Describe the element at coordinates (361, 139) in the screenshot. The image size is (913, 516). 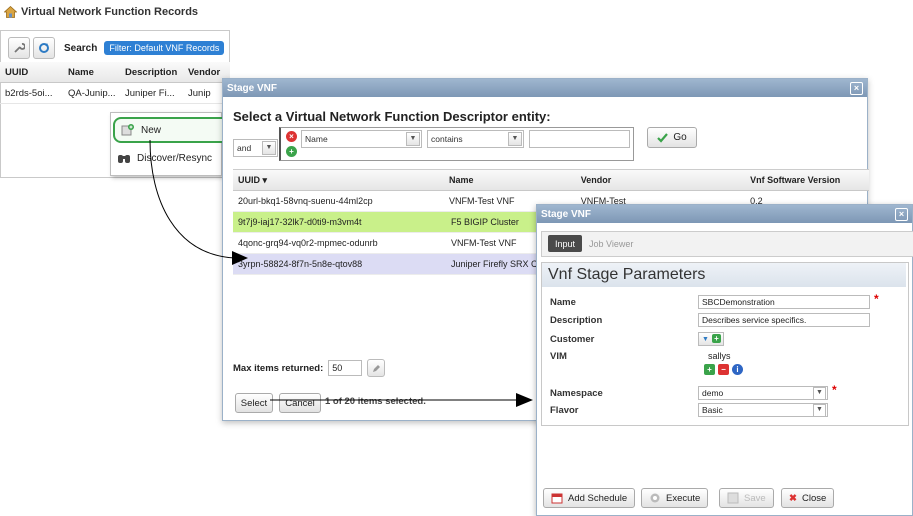
I see `filter-field-select: Name ▼` at that location.